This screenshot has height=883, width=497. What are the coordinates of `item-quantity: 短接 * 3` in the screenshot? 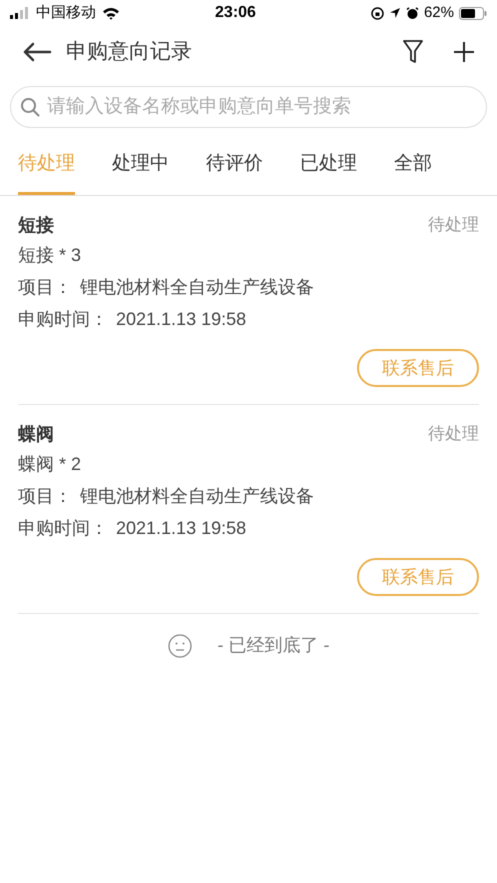 It's located at (50, 255).